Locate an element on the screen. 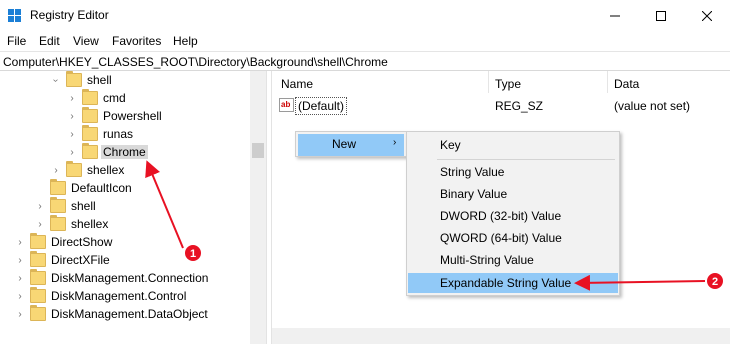 Image resolution: width=730 pixels, height=344 pixels. menu-bar: File Edit View Favorites Help is located at coordinates (365, 41).